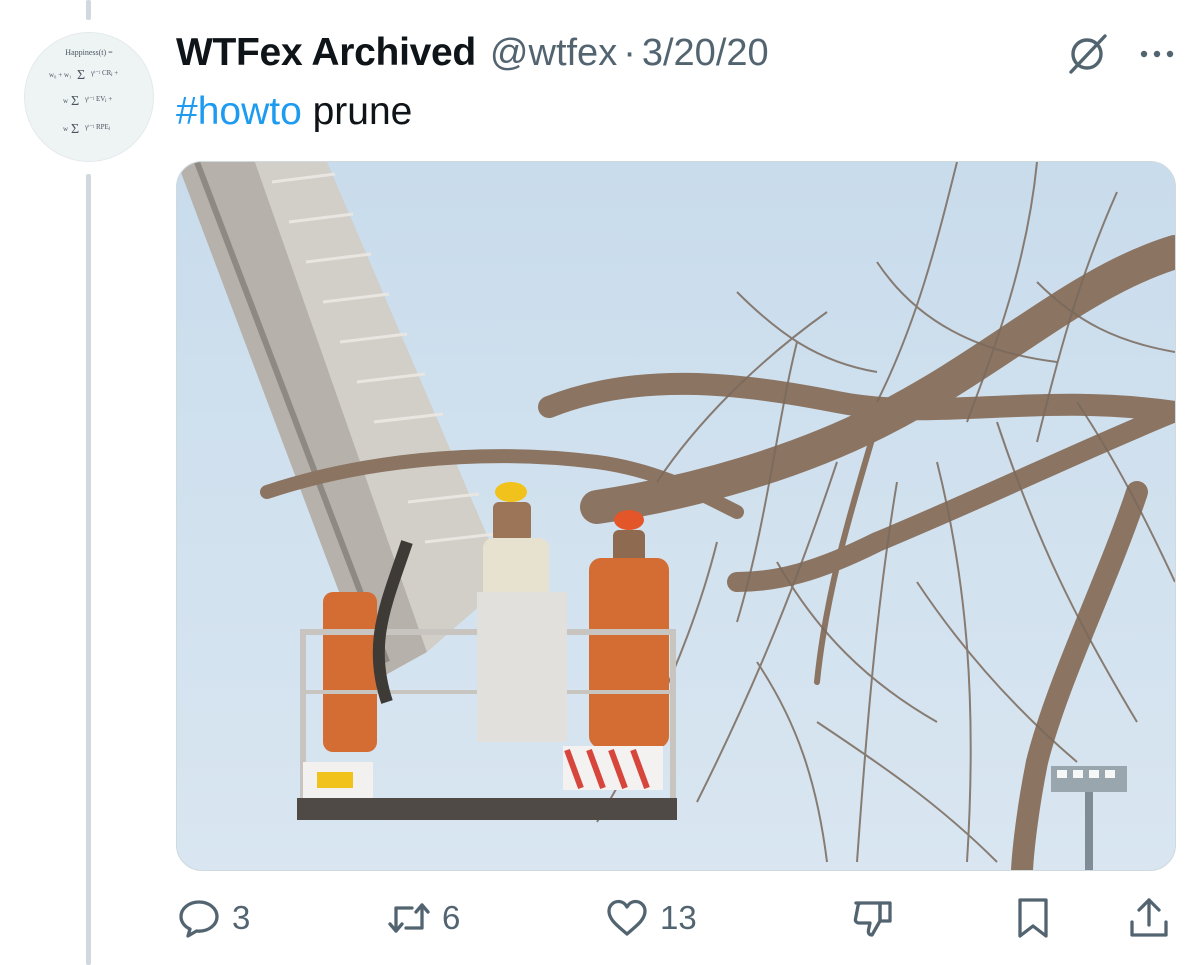 This screenshot has height=965, width=1199. What do you see at coordinates (451, 917) in the screenshot?
I see `repost-count: 6` at bounding box center [451, 917].